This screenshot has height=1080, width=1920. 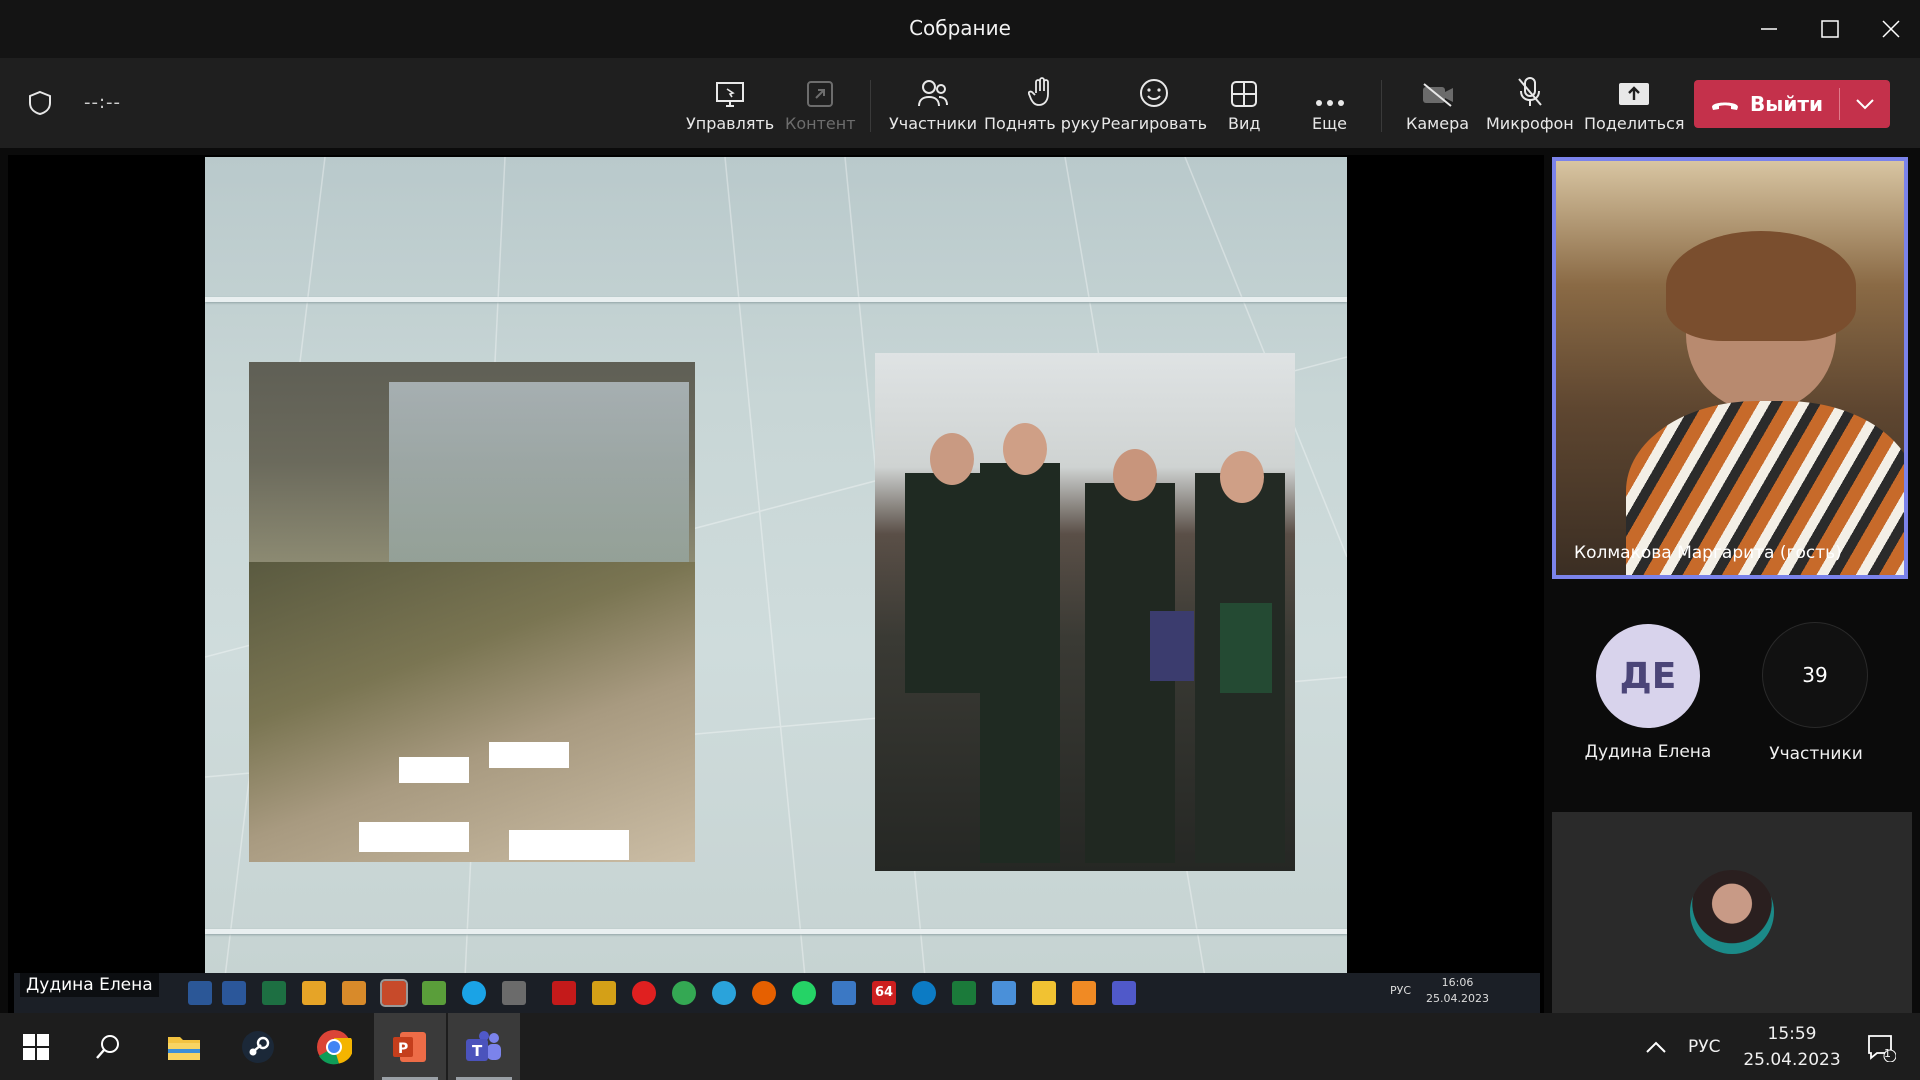 I want to click on skype-icon, so click(x=474, y=993).